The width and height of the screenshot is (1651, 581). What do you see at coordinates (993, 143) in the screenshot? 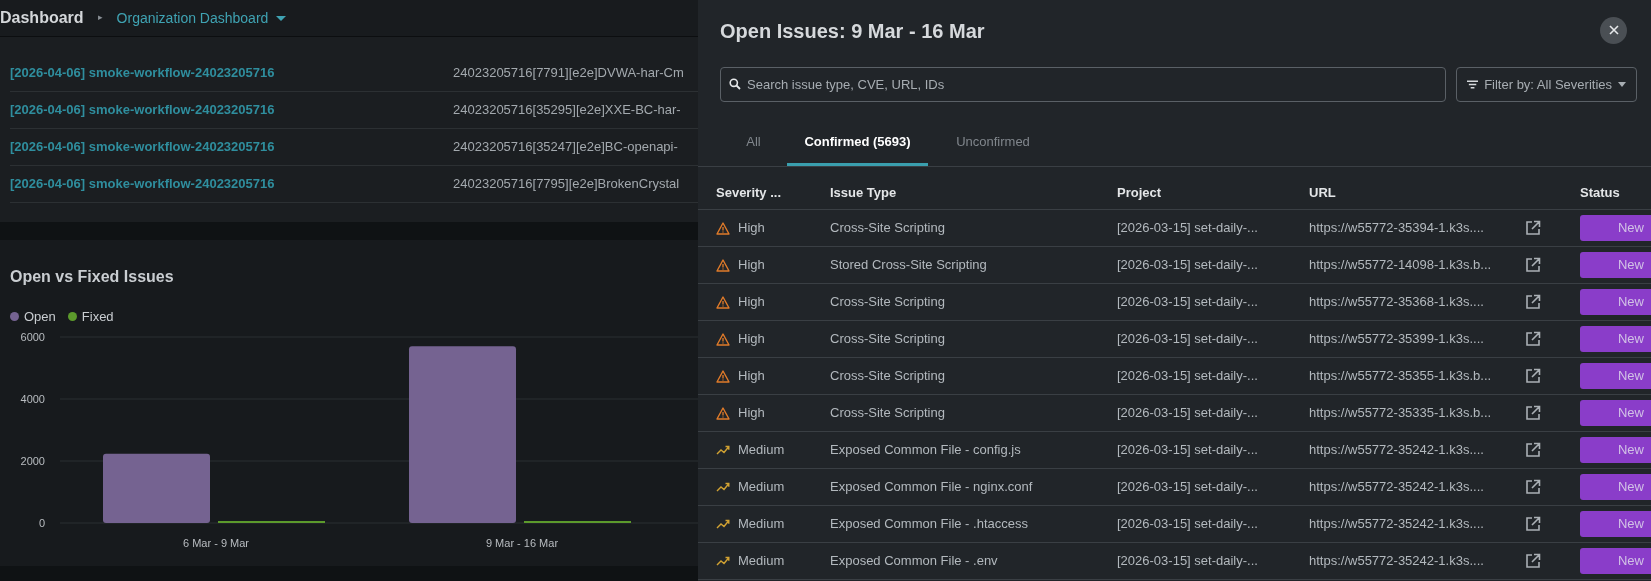
I see `tab: Unconfirmed` at bounding box center [993, 143].